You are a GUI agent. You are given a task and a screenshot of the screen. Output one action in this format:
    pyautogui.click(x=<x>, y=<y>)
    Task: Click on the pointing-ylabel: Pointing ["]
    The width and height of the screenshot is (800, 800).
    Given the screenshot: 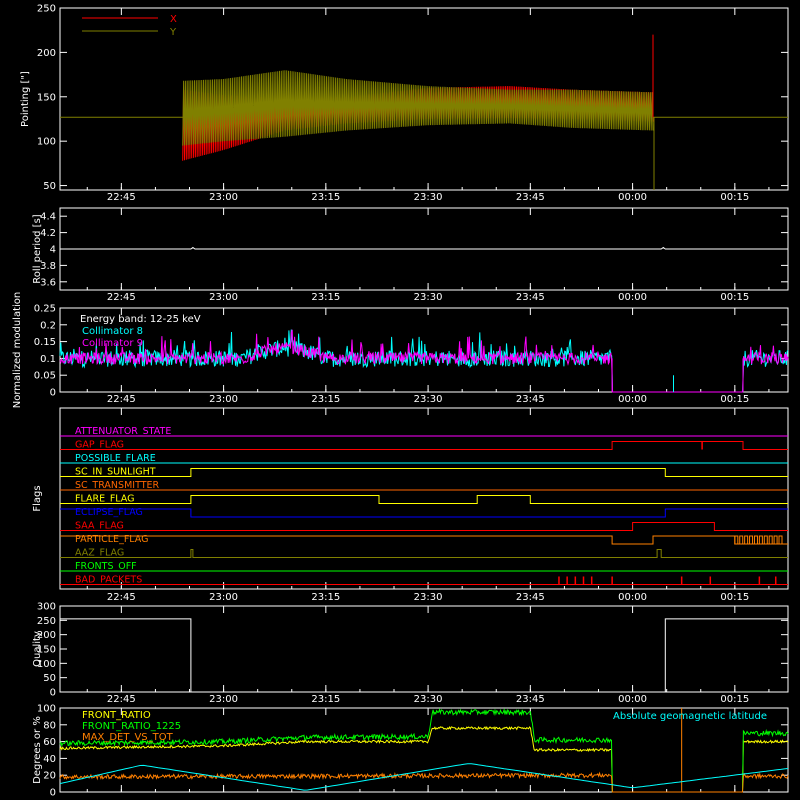 What is the action you would take?
    pyautogui.click(x=25, y=99)
    